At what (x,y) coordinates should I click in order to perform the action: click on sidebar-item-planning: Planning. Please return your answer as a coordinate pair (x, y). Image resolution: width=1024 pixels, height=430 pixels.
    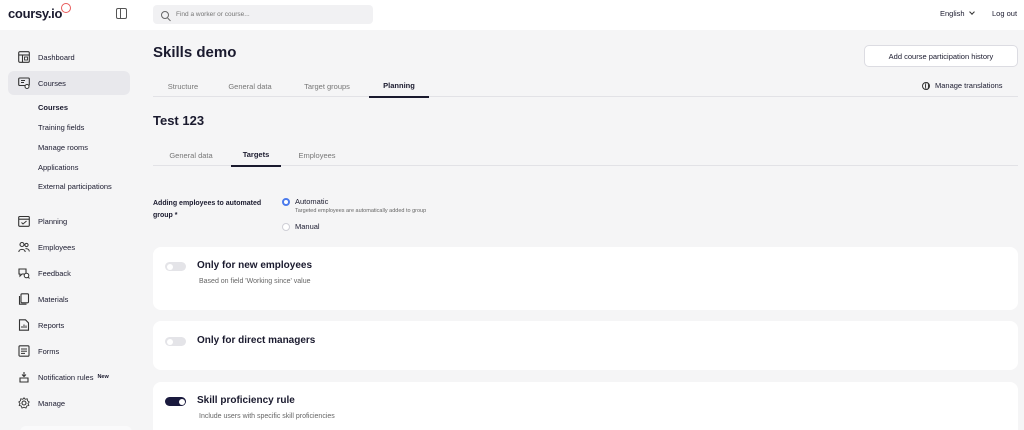
    Looking at the image, I should click on (69, 221).